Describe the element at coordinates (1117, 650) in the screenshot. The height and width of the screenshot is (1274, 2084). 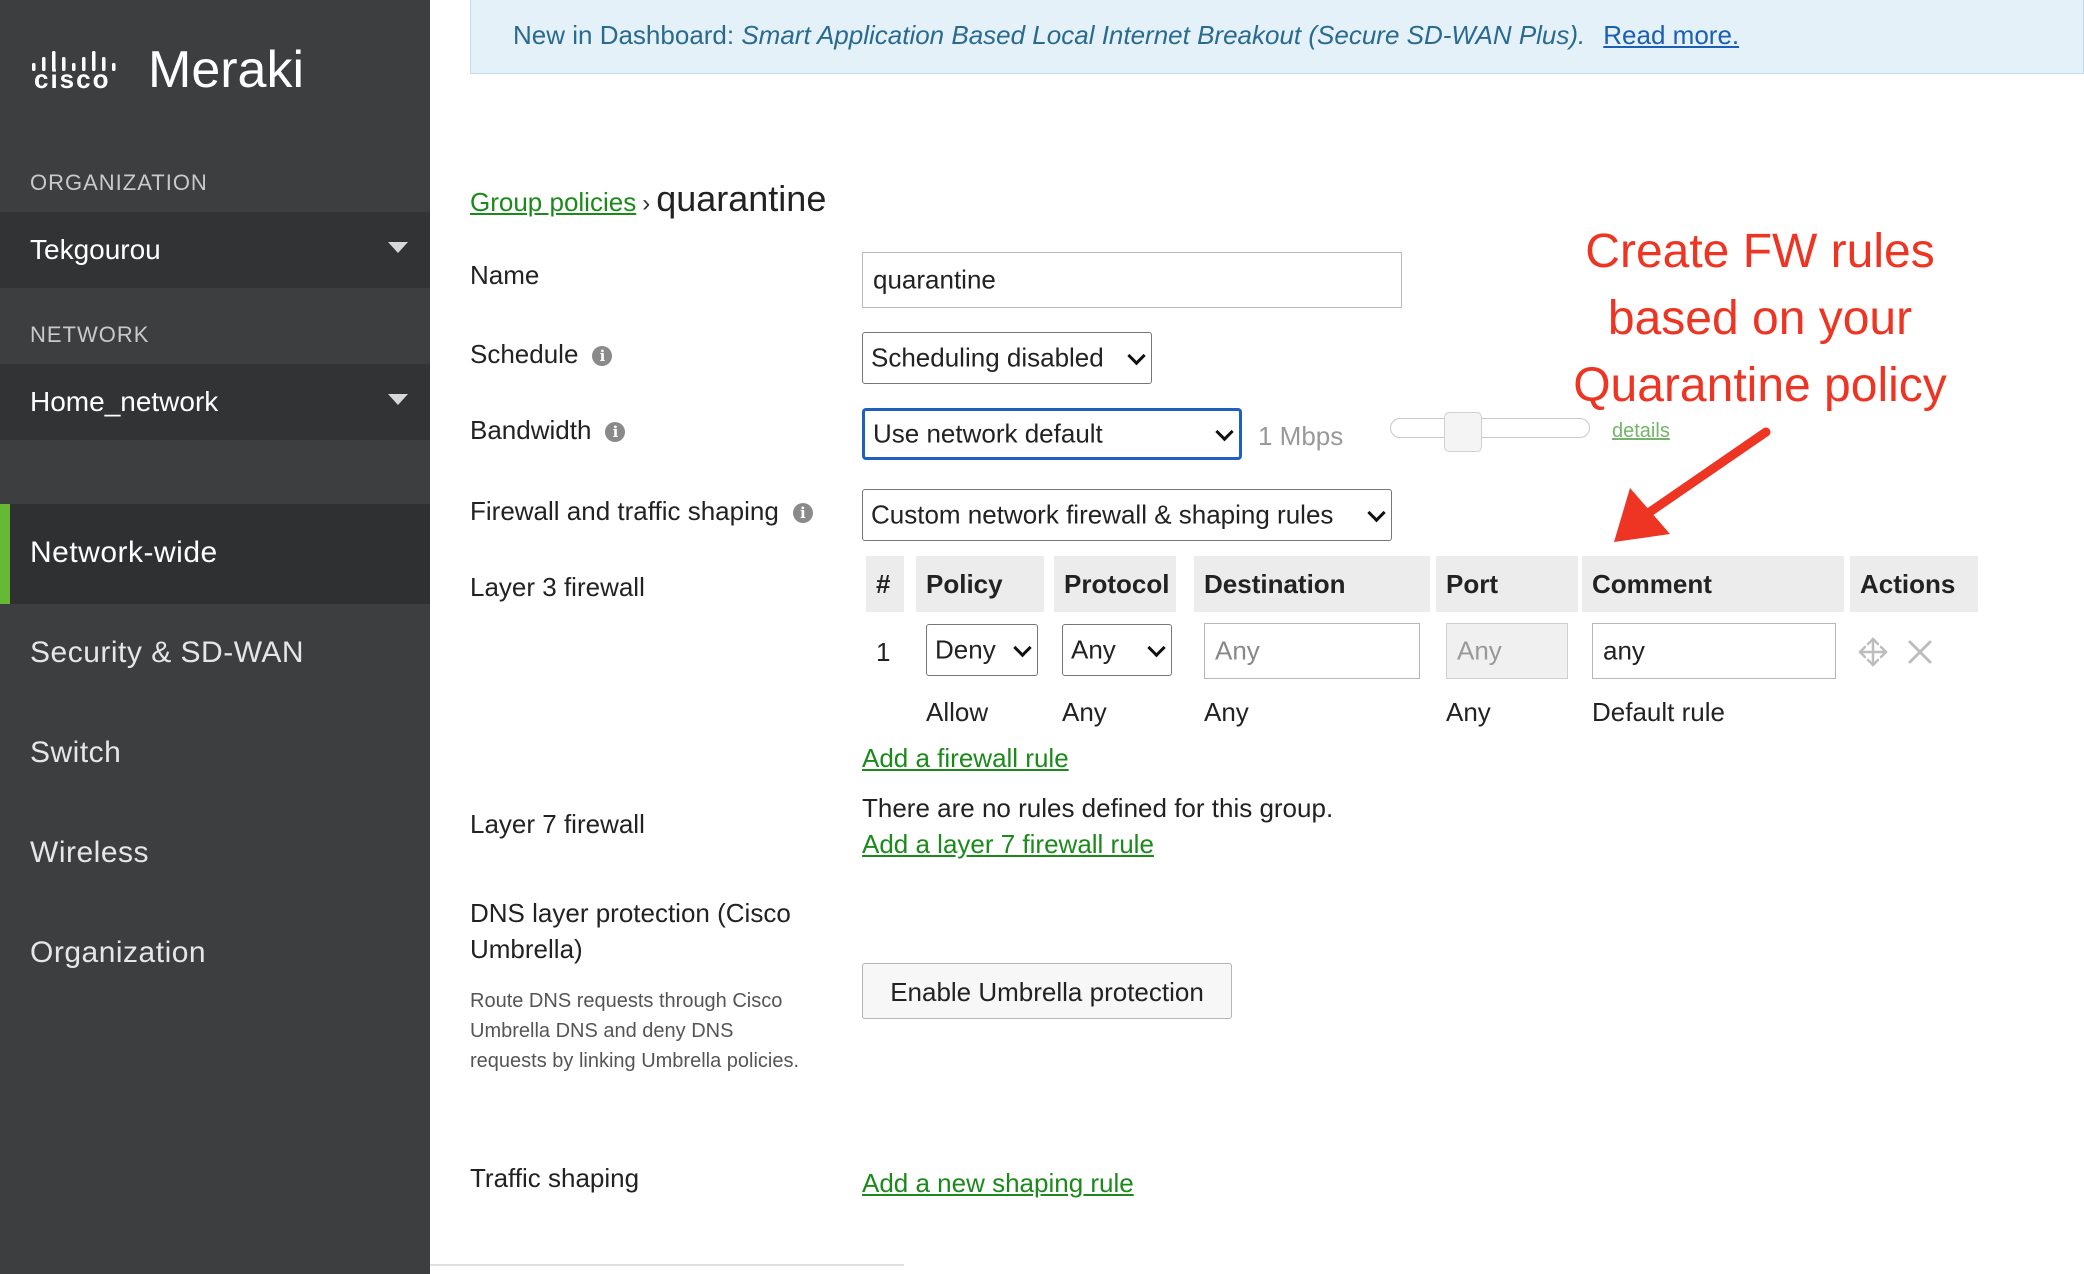
I see `rule-protocol-select: Any` at that location.